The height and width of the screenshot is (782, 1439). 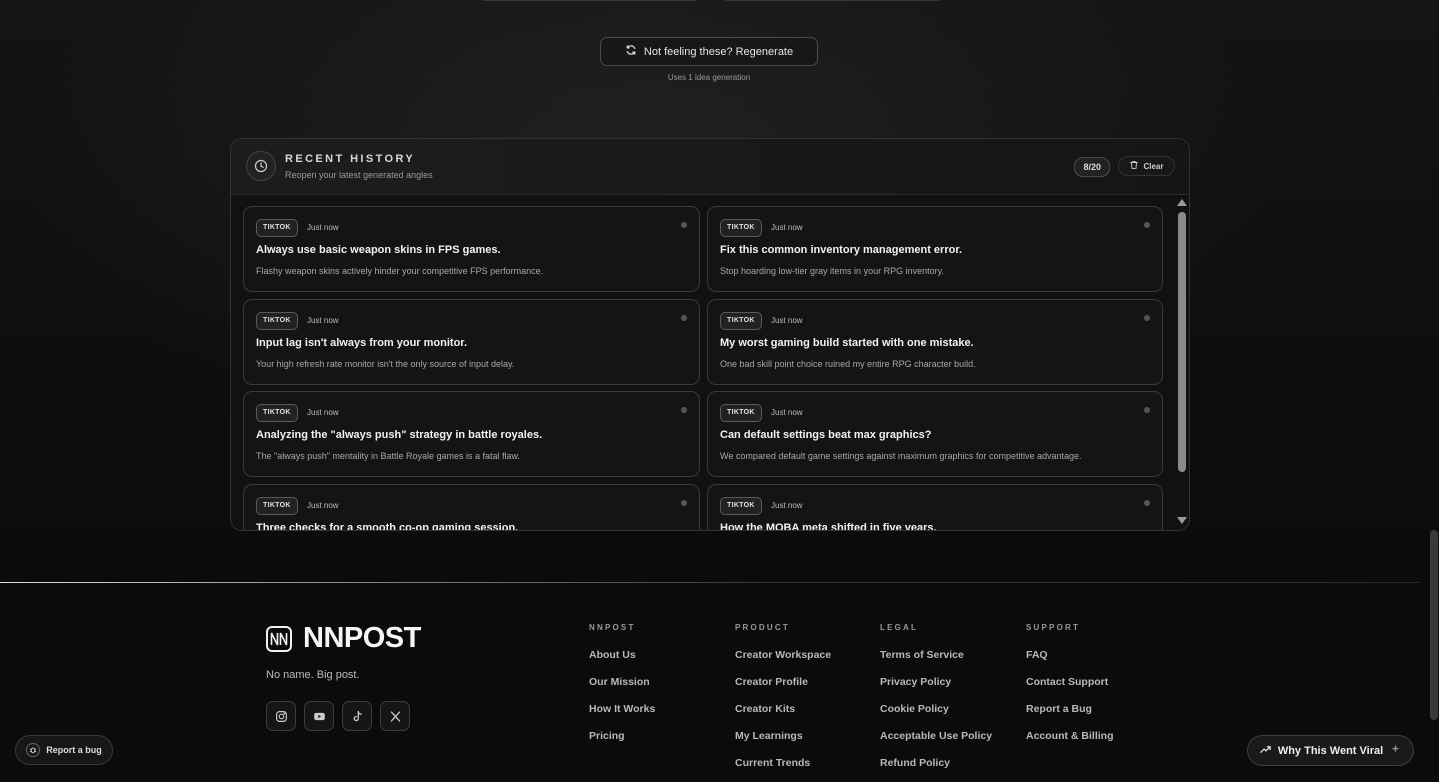 I want to click on footer-link: Account & Billing, so click(x=1070, y=743).